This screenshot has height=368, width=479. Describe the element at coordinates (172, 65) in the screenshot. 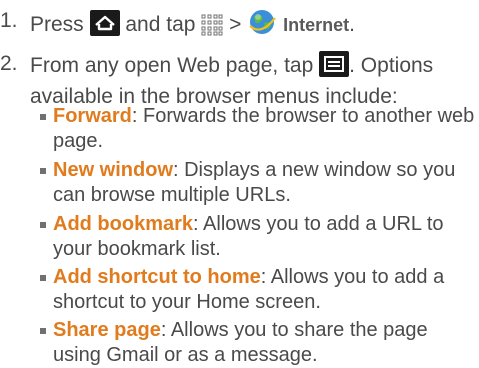

I see `step-2-text-before-icon: From any open Web page, tap` at that location.